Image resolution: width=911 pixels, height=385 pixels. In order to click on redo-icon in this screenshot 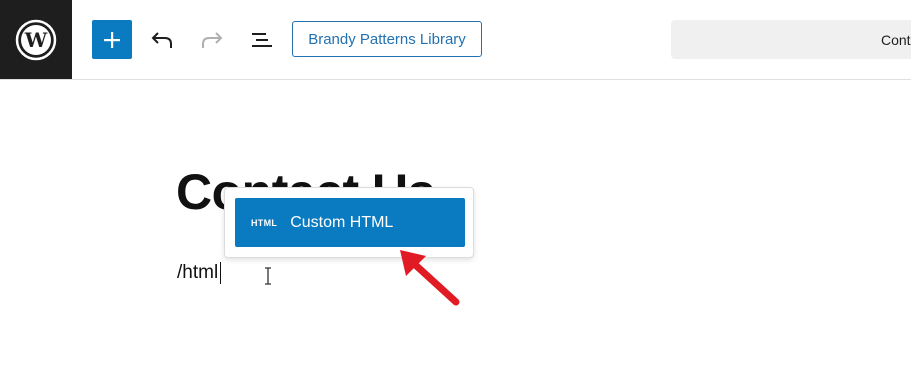, I will do `click(212, 40)`.